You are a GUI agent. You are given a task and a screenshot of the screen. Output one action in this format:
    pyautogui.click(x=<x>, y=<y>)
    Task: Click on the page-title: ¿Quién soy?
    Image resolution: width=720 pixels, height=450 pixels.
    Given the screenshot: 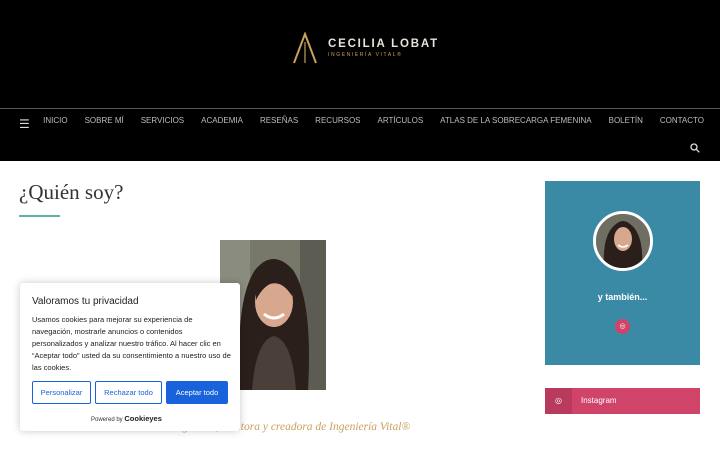 What is the action you would take?
    pyautogui.click(x=71, y=192)
    